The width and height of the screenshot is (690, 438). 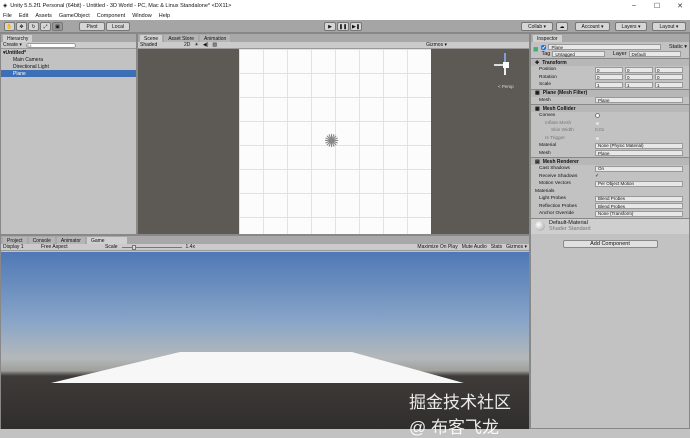 What do you see at coordinates (106, 240) in the screenshot?
I see `tab-game: Game` at bounding box center [106, 240].